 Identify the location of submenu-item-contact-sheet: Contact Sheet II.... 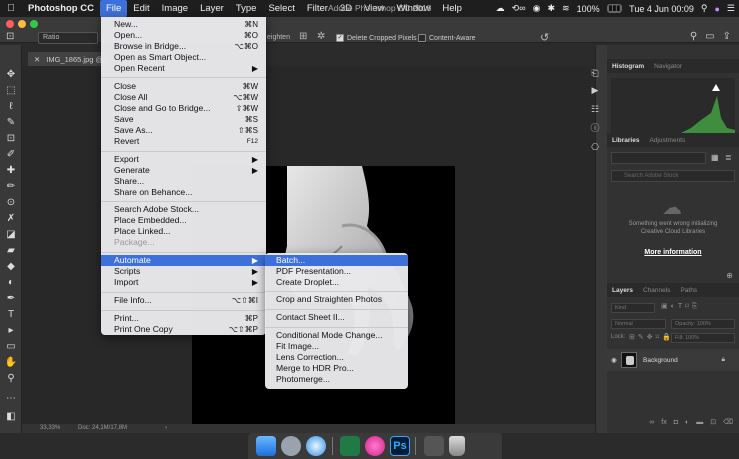
(336, 317).